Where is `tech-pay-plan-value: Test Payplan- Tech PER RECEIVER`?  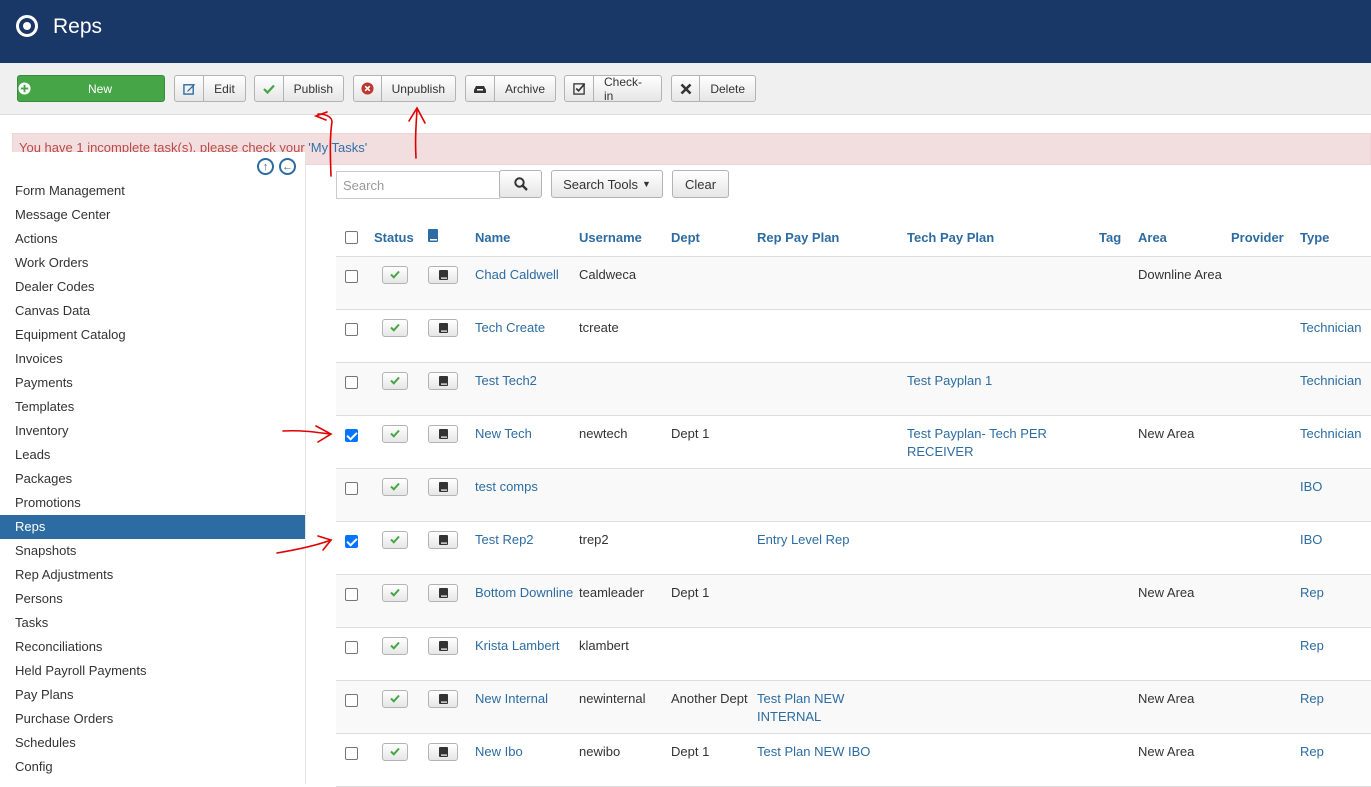
tech-pay-plan-value: Test Payplan- Tech PER RECEIVER is located at coordinates (977, 442).